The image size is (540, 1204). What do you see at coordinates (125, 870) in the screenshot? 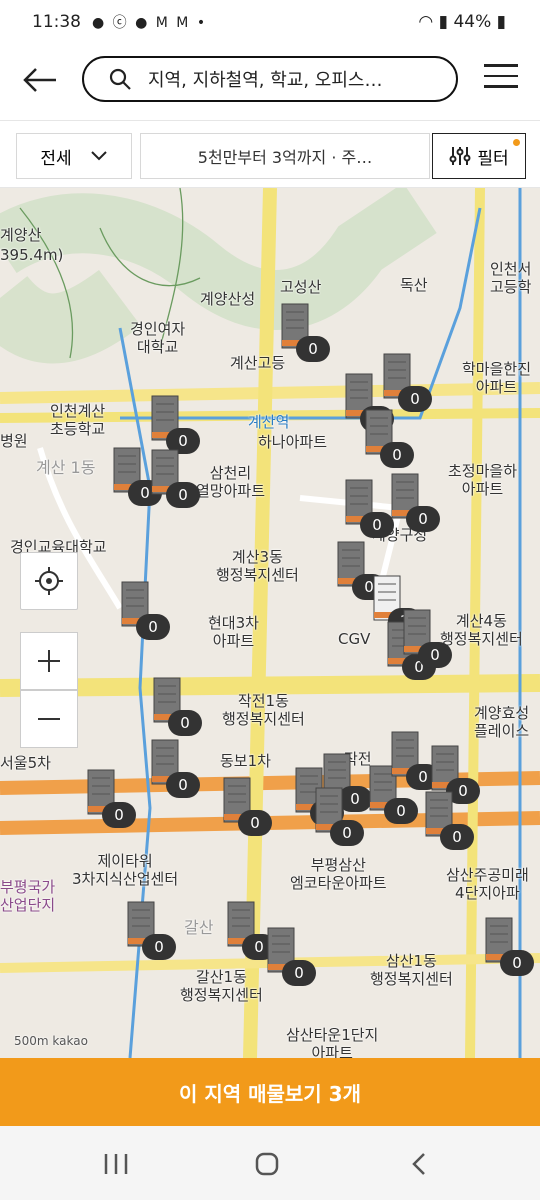
I see `map-label: 제이타워 3차지식산업센터` at bounding box center [125, 870].